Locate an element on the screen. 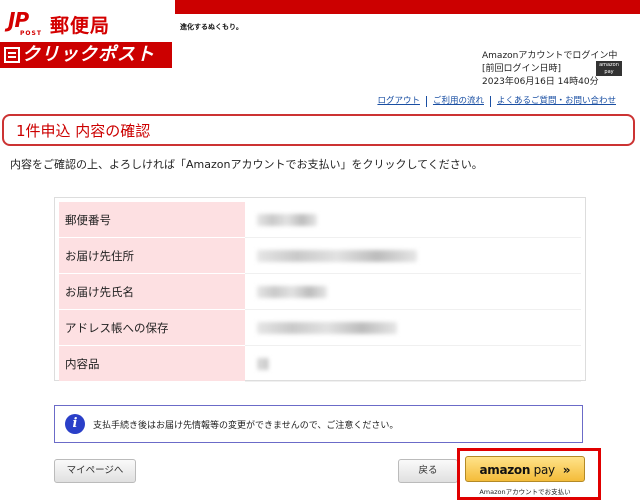 Image resolution: width=640 pixels, height=503 pixels. address-book-value is located at coordinates (413, 328).